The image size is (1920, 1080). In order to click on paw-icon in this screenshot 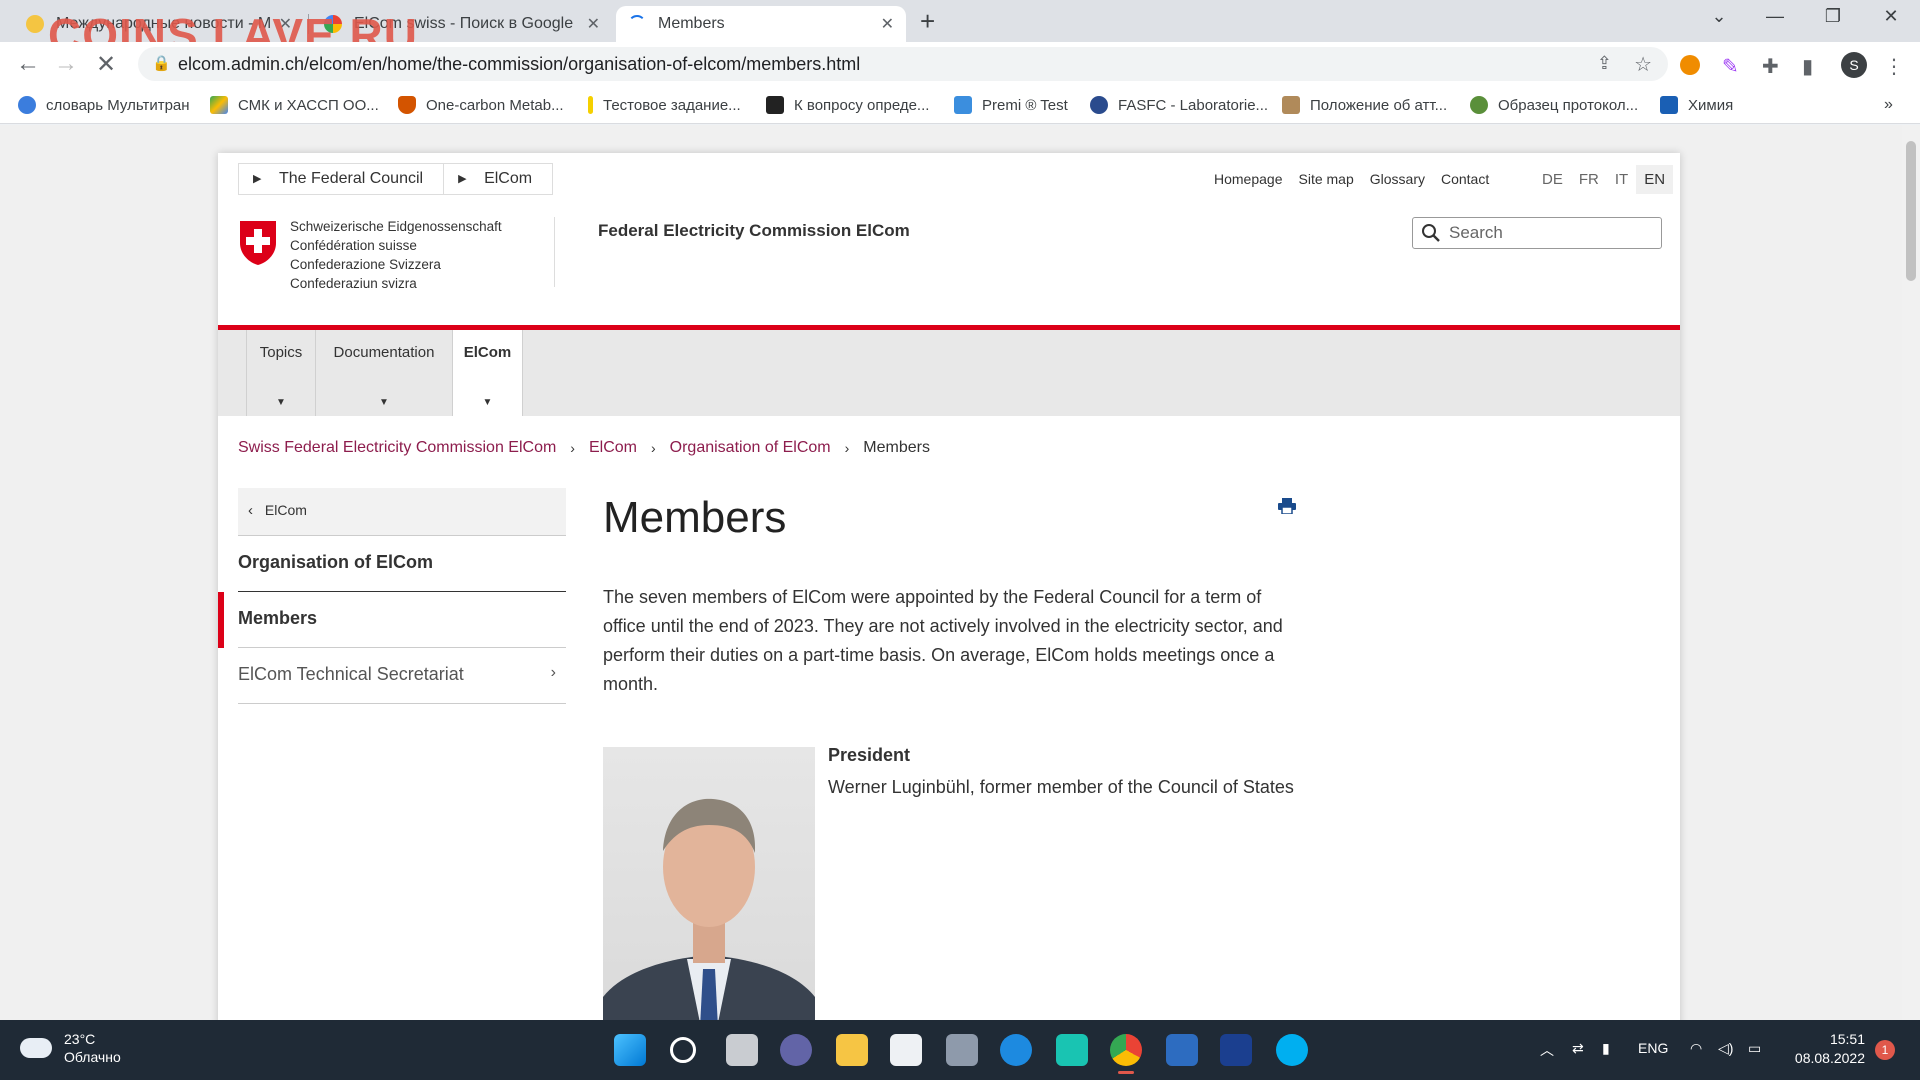, I will do `click(775, 105)`.